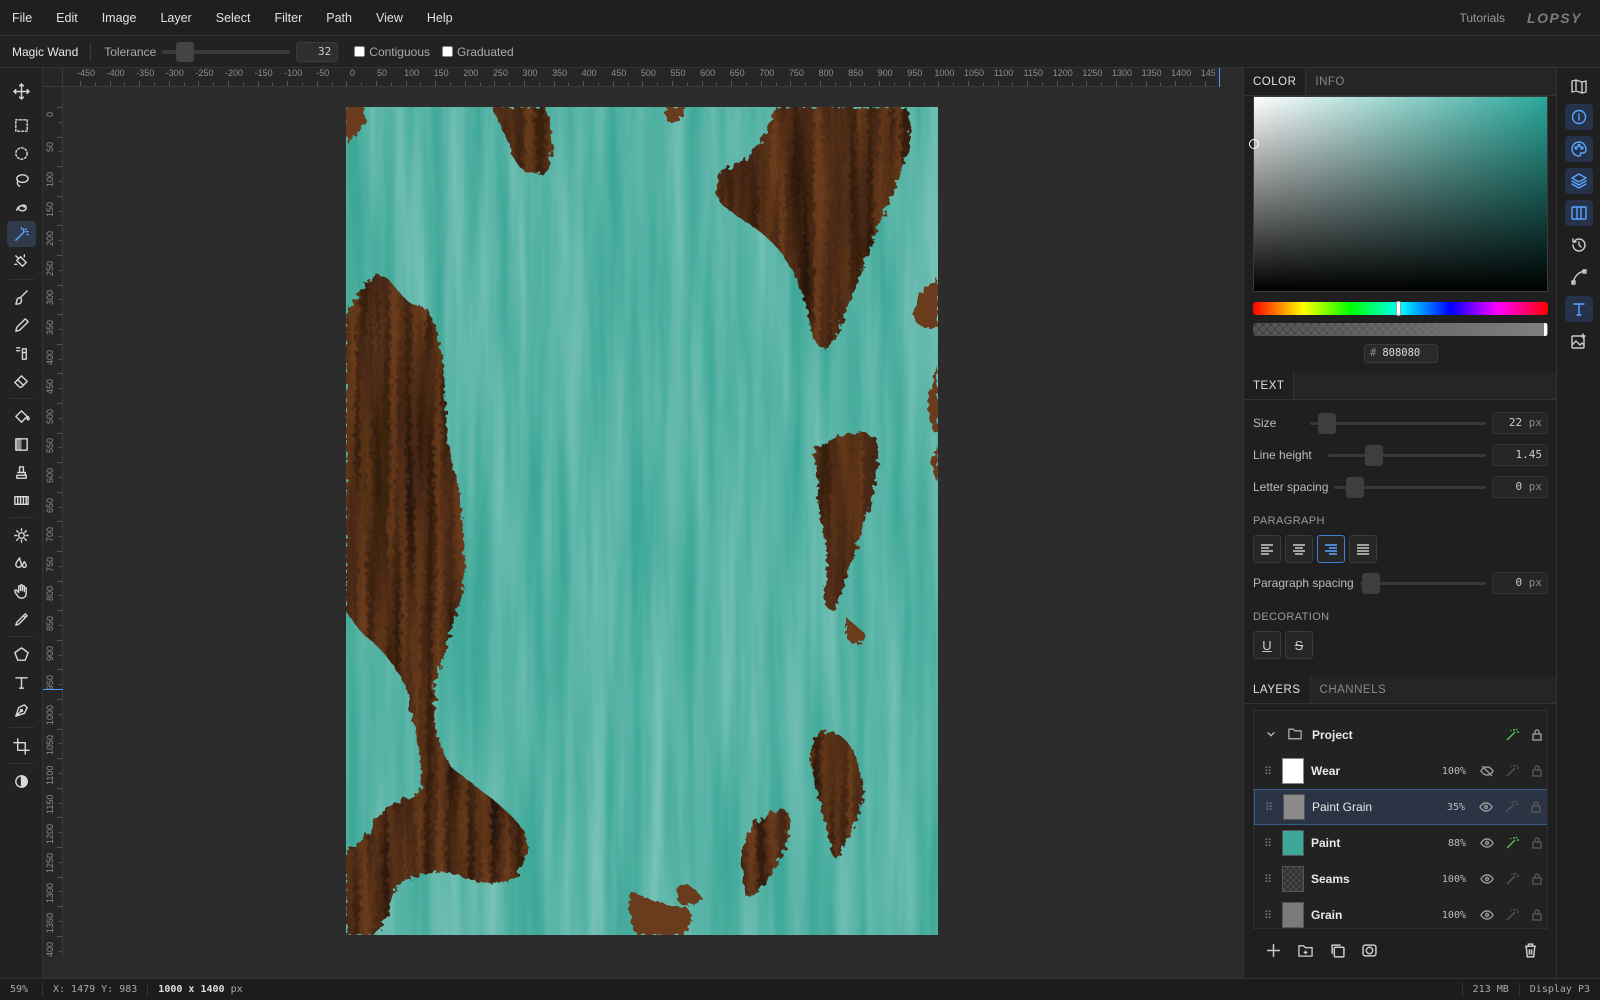 The height and width of the screenshot is (1000, 1600). Describe the element at coordinates (1579, 341) in the screenshot. I see `add-image-icon` at that location.